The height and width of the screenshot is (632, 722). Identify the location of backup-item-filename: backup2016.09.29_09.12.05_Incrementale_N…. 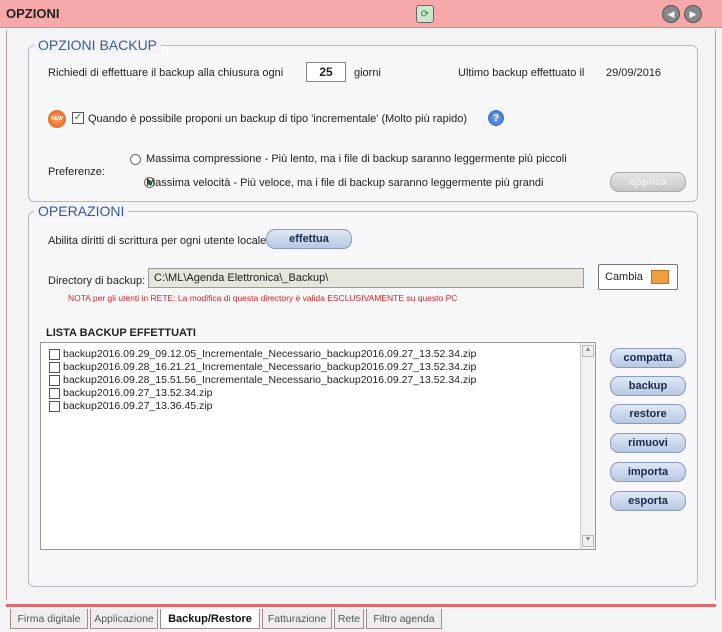
(270, 354).